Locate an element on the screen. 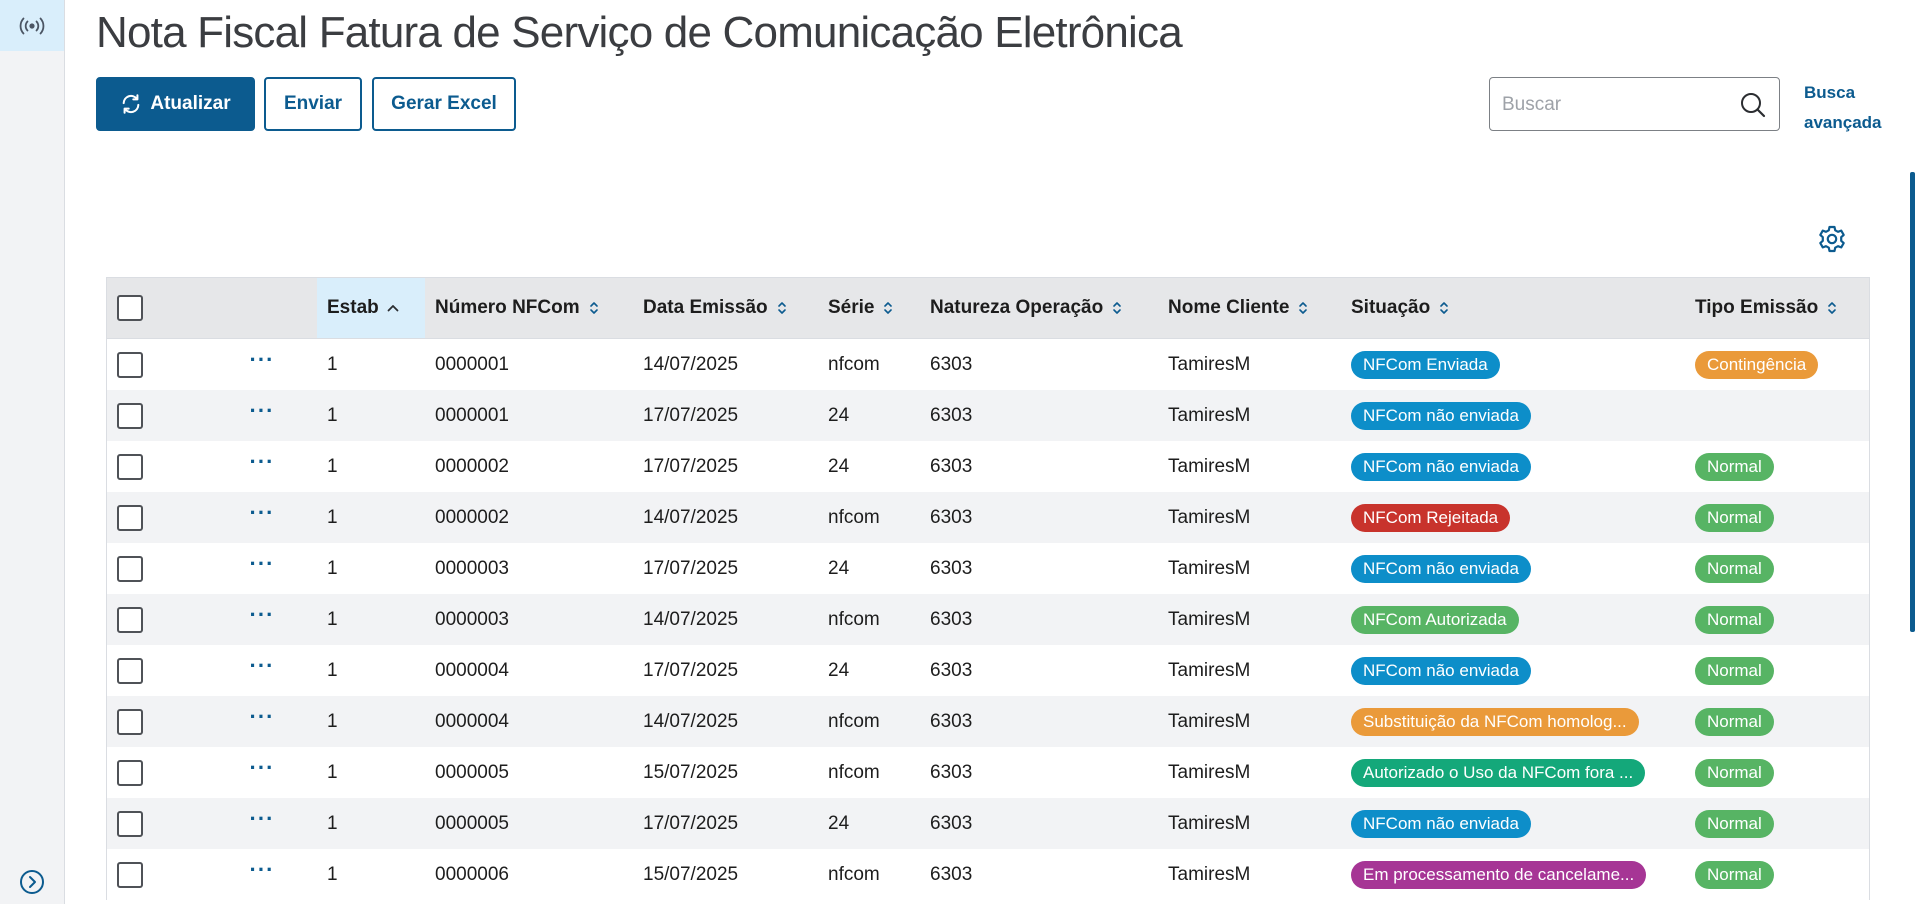 This screenshot has width=1915, height=904. column-header-label: Número NFCom is located at coordinates (507, 307).